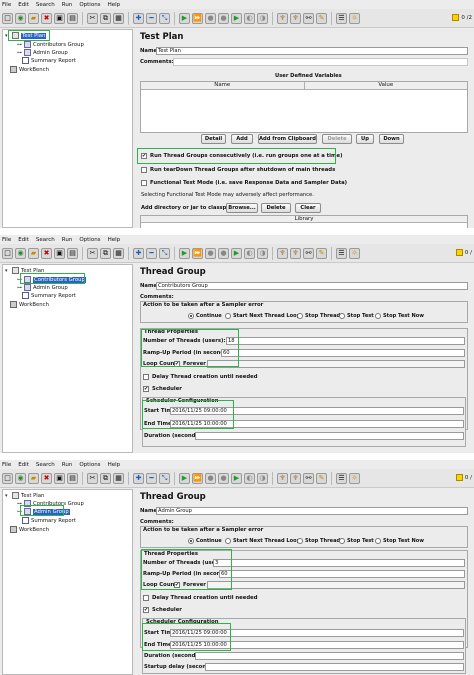  Describe the element at coordinates (287, 139) in the screenshot. I see `add-from-clipboard-button: Add from Clipboard` at that location.